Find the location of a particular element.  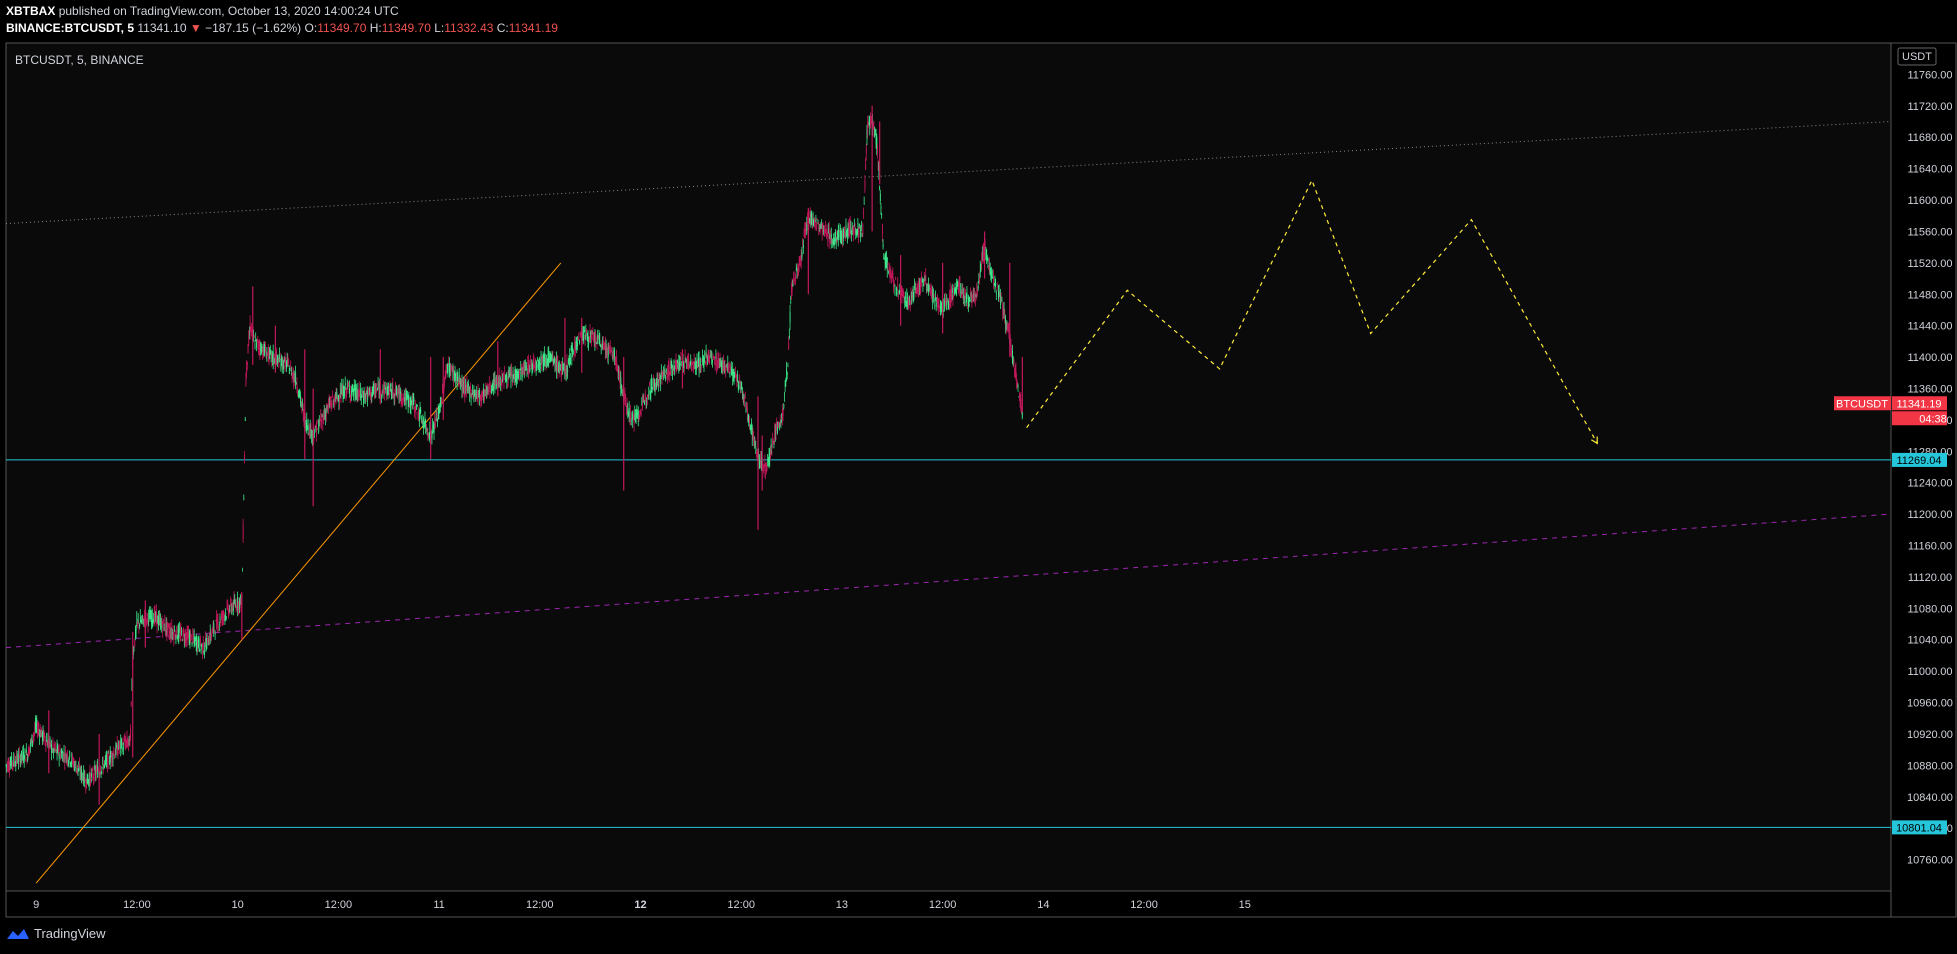

brand-label: TradingView is located at coordinates (70, 933).